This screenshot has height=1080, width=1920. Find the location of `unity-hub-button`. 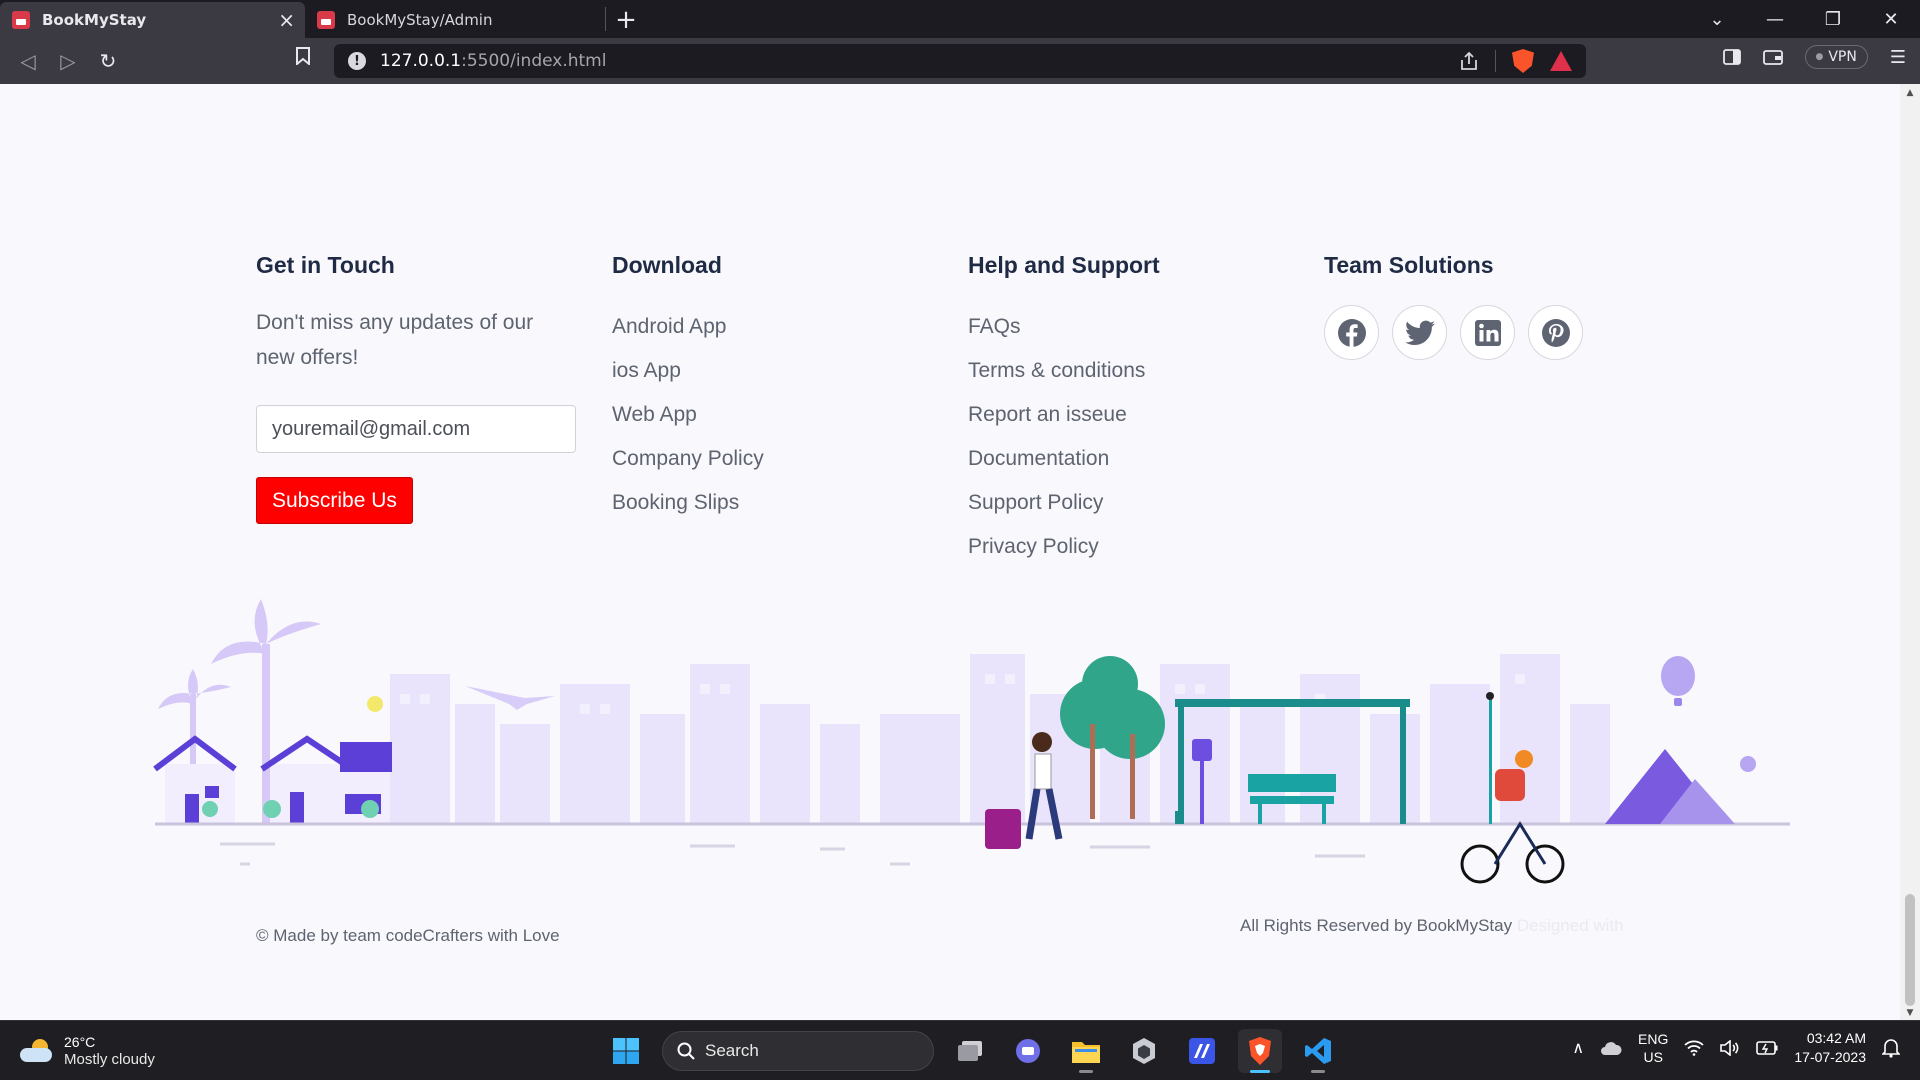

unity-hub-button is located at coordinates (1144, 1051).